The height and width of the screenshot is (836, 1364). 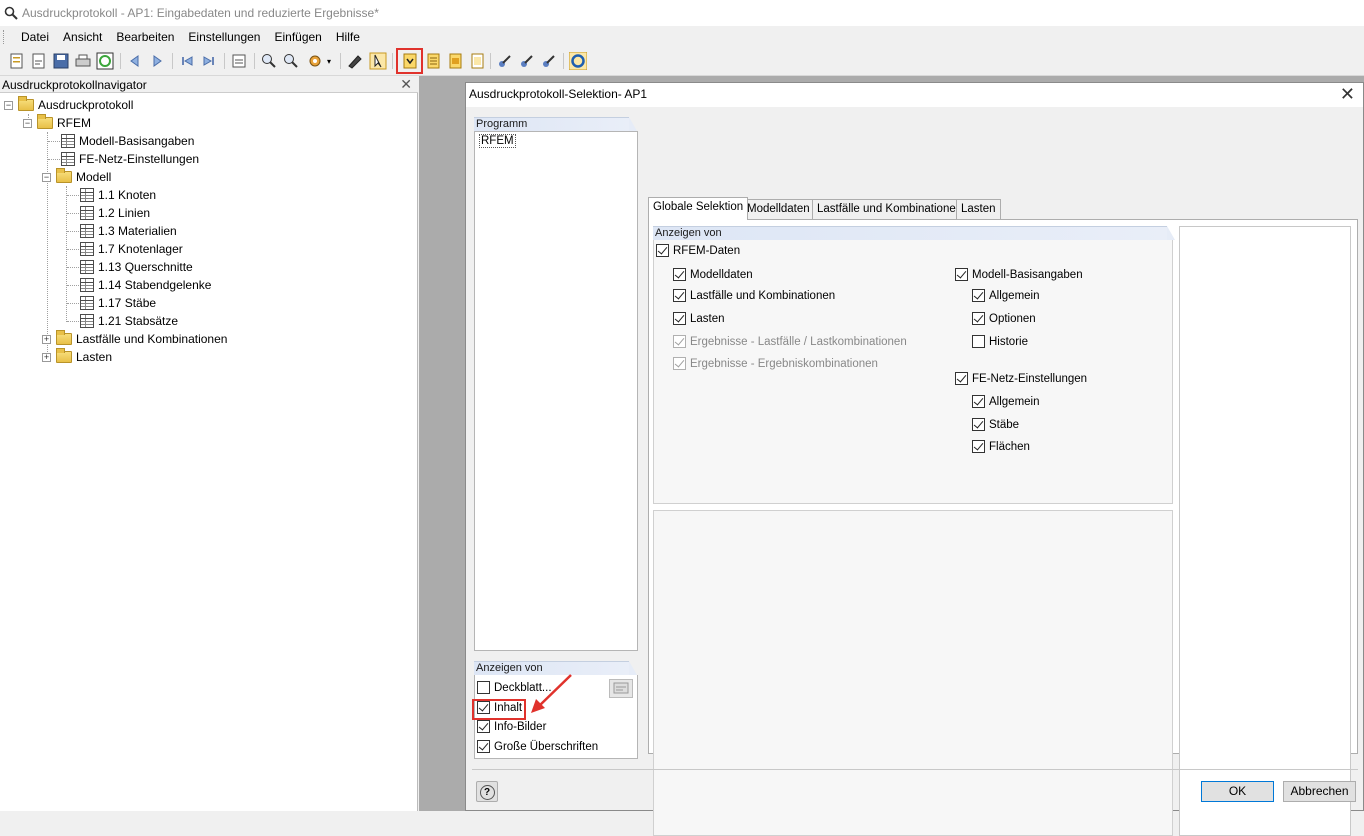 I want to click on save-icon, so click(x=61, y=61).